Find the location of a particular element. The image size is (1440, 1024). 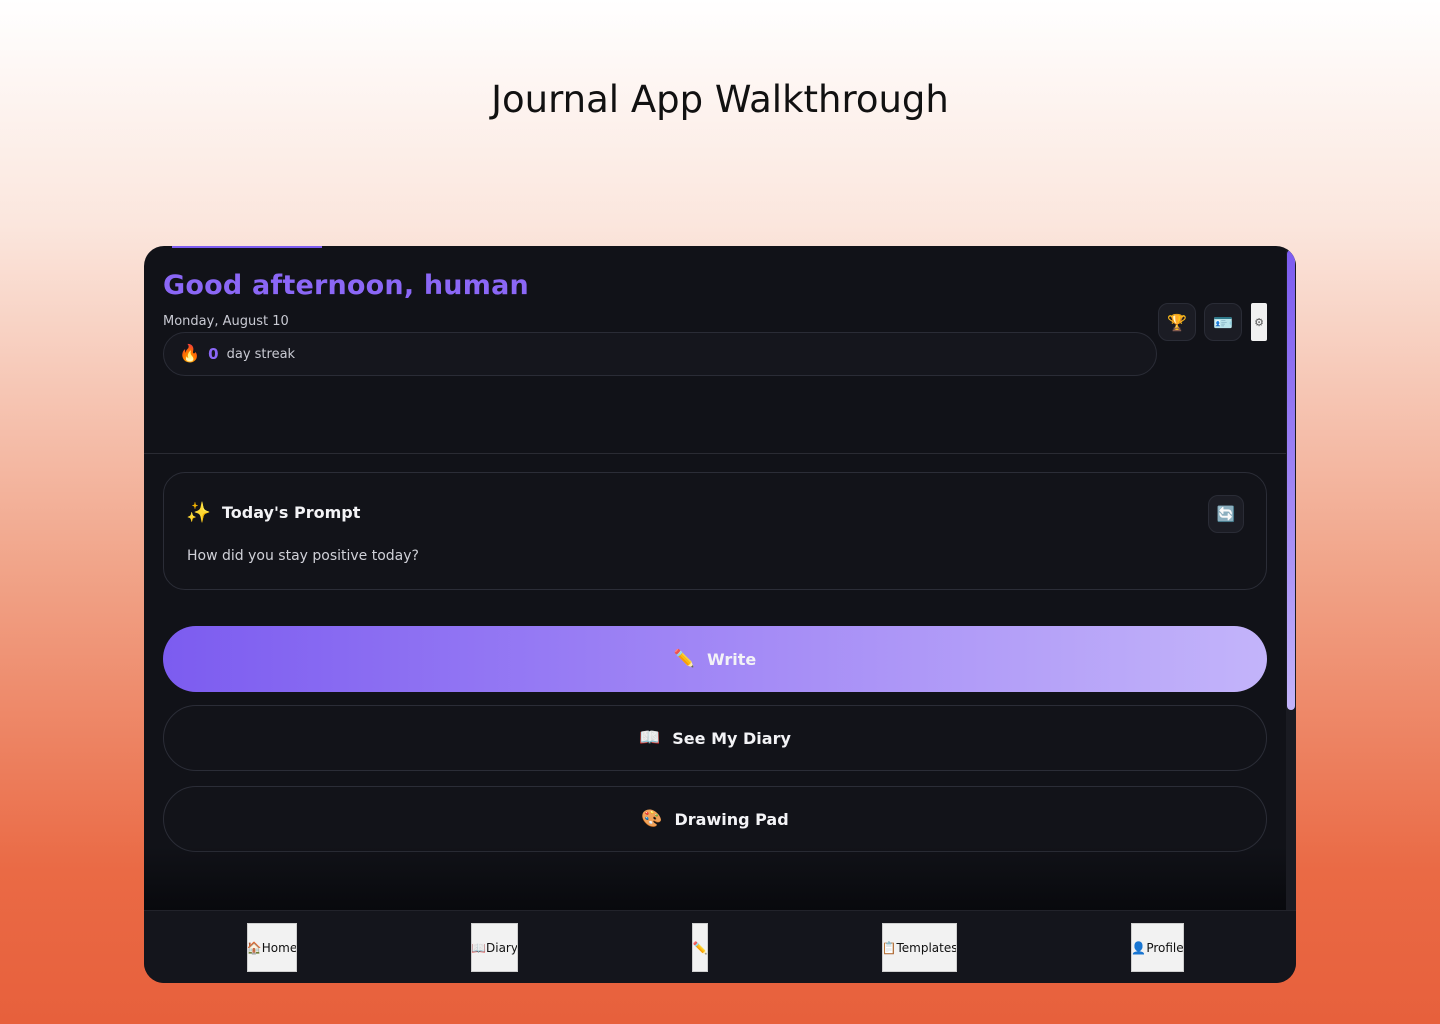

nav-diary-button: 📖 Diary is located at coordinates (494, 947).